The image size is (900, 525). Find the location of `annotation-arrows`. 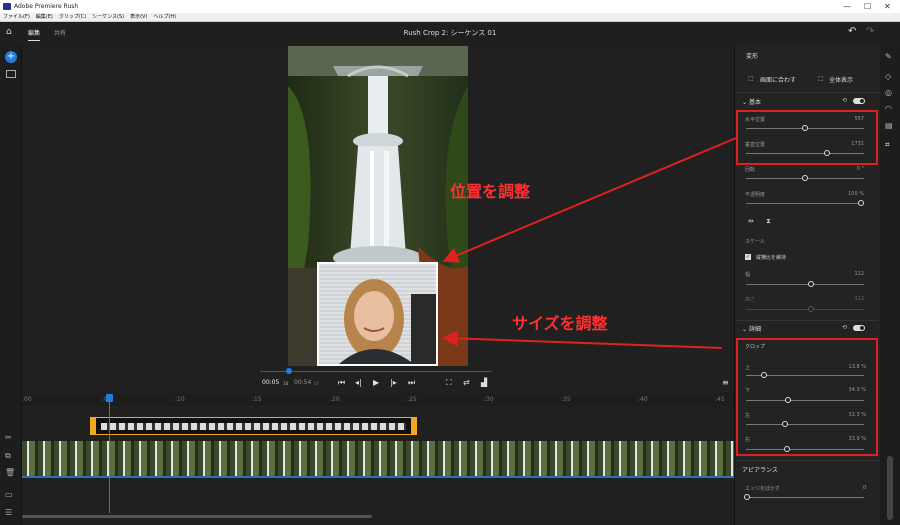

annotation-arrows is located at coordinates (589, 243).